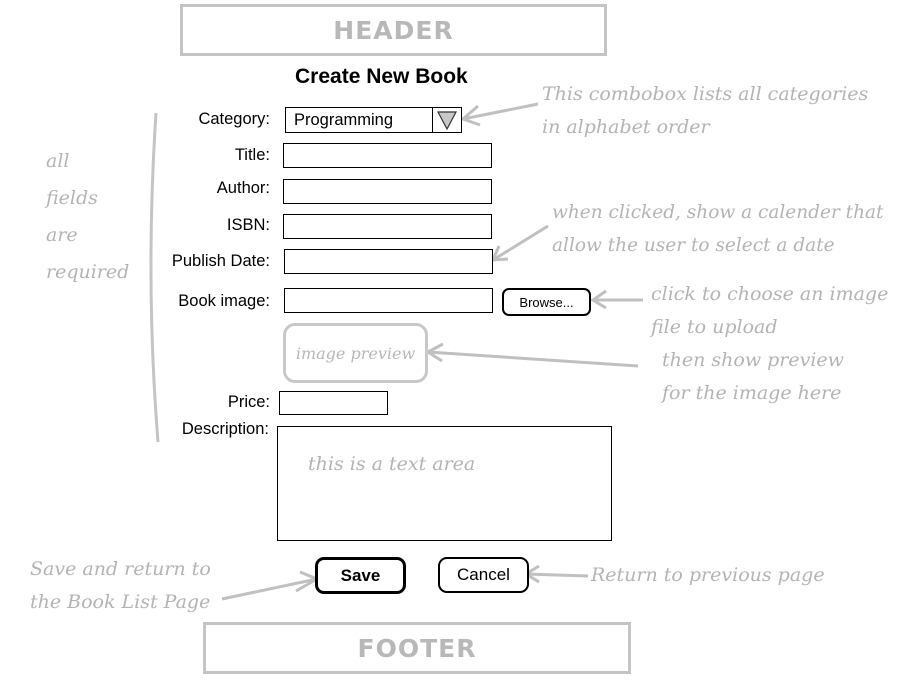  I want to click on page-title: Create New Book, so click(381, 76).